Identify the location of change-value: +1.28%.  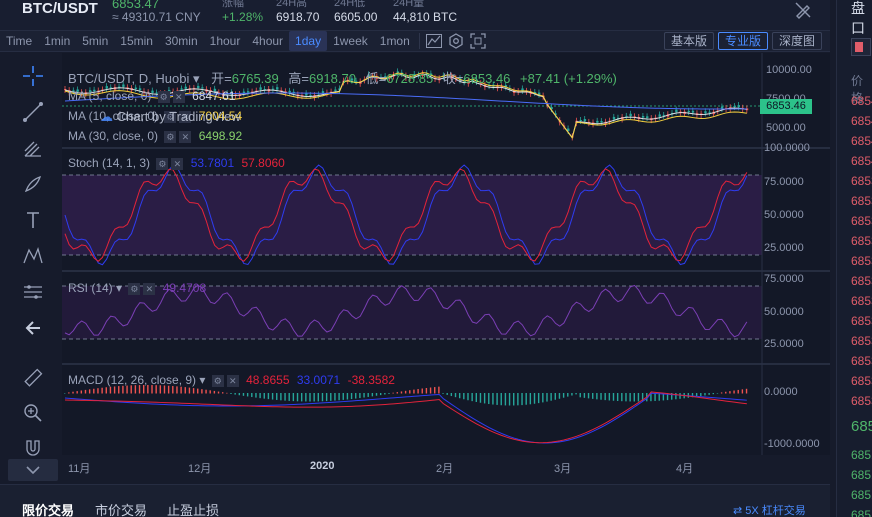
(243, 17).